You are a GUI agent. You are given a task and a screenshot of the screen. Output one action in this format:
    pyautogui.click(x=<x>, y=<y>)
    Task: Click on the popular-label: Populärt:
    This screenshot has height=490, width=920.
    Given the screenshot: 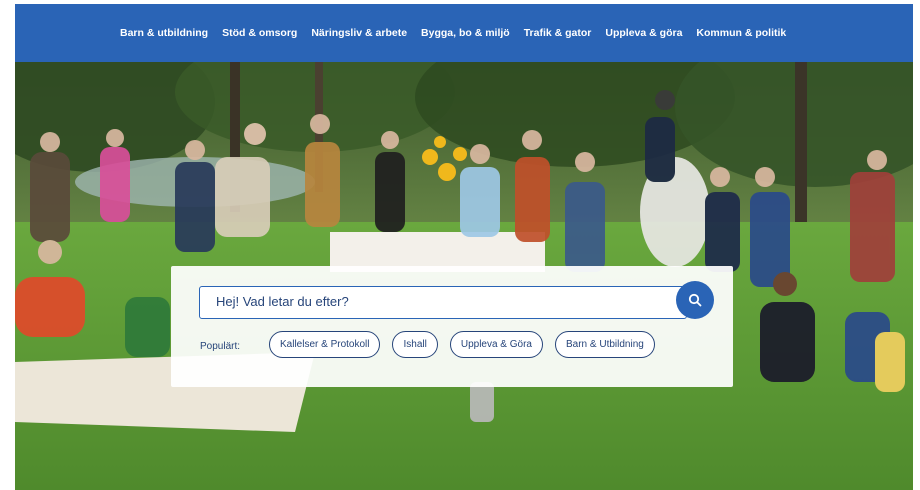 What is the action you would take?
    pyautogui.click(x=220, y=346)
    